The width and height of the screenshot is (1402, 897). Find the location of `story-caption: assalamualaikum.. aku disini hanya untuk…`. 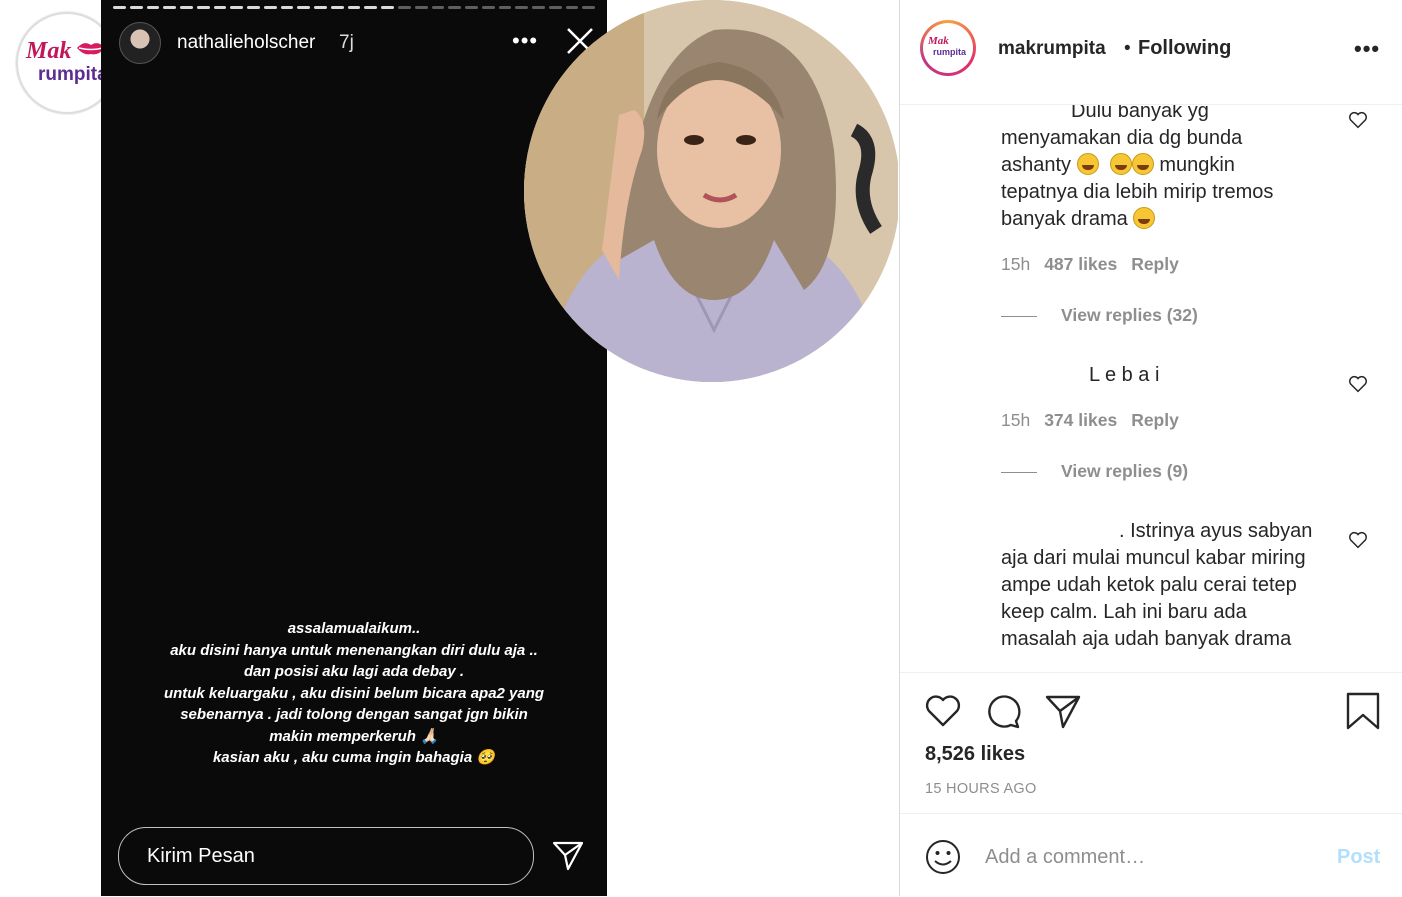

story-caption: assalamualaikum.. aku disini hanya untuk… is located at coordinates (354, 693).